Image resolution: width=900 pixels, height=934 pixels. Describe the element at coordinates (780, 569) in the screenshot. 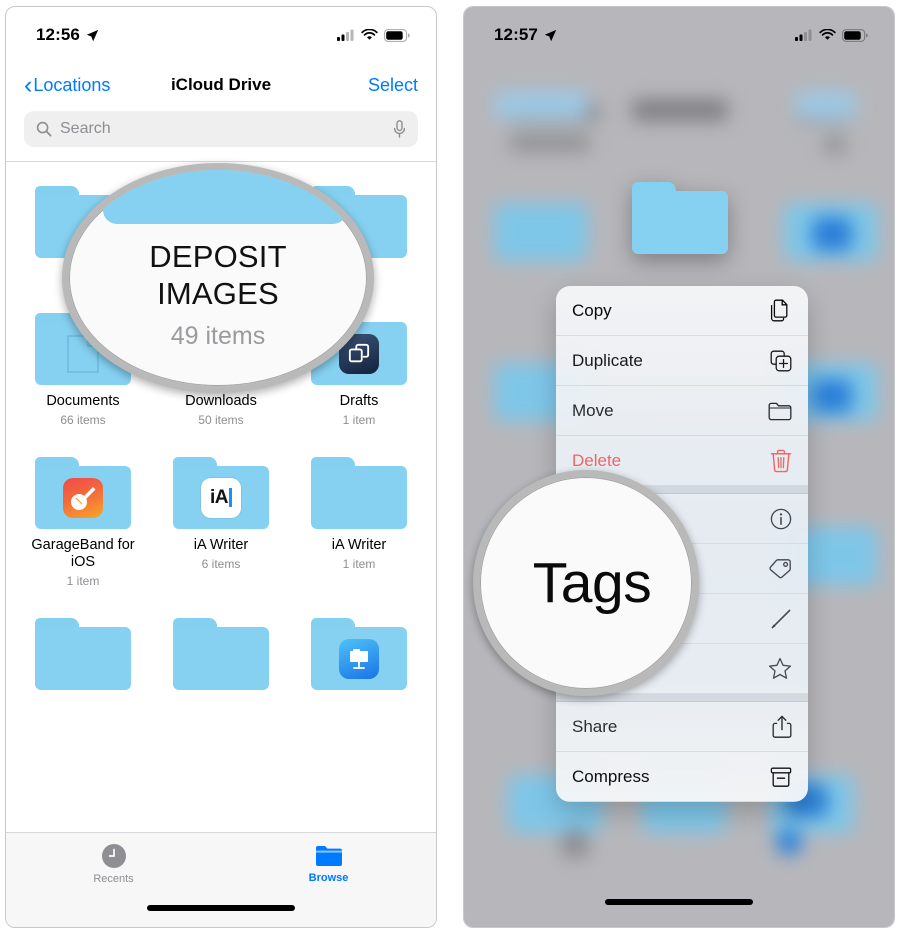

I see `tag-icon` at that location.